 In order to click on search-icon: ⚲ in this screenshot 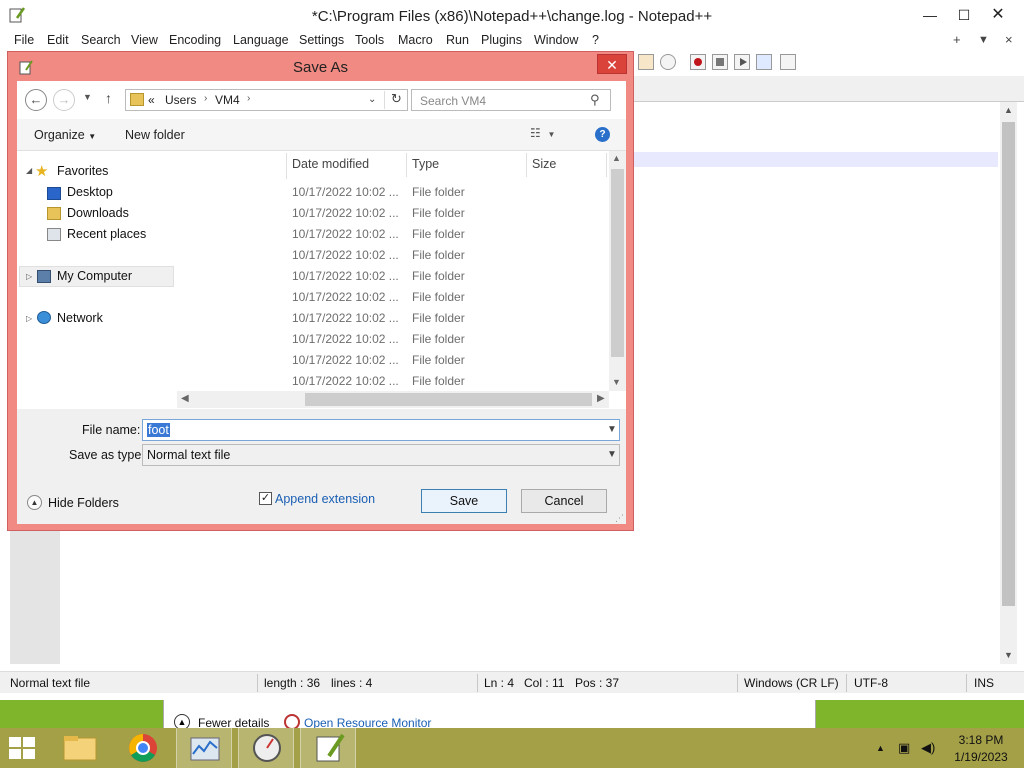, I will do `click(595, 100)`.